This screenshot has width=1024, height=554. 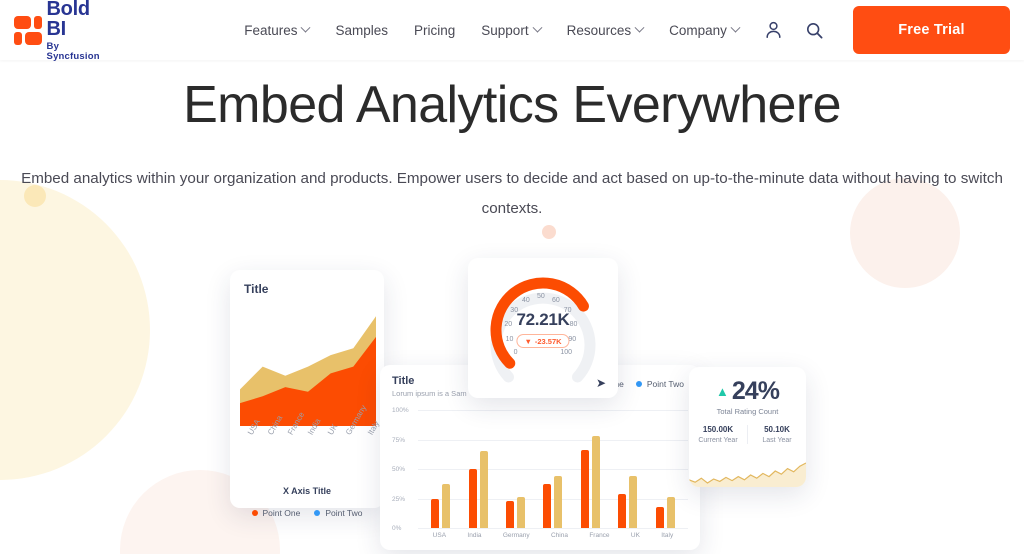 I want to click on gauge-tick: 50, so click(x=541, y=296).